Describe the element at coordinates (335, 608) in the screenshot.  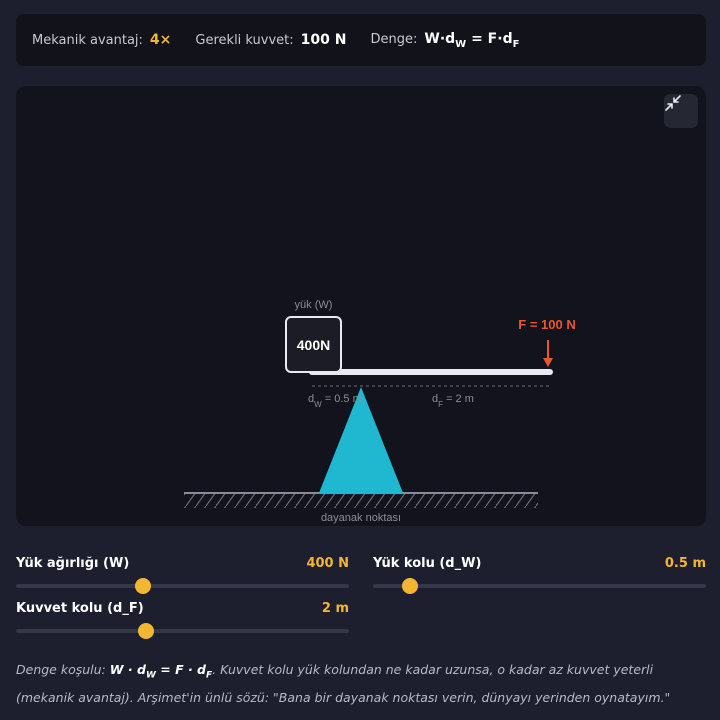
I see `force-arm-value: 2 m` at that location.